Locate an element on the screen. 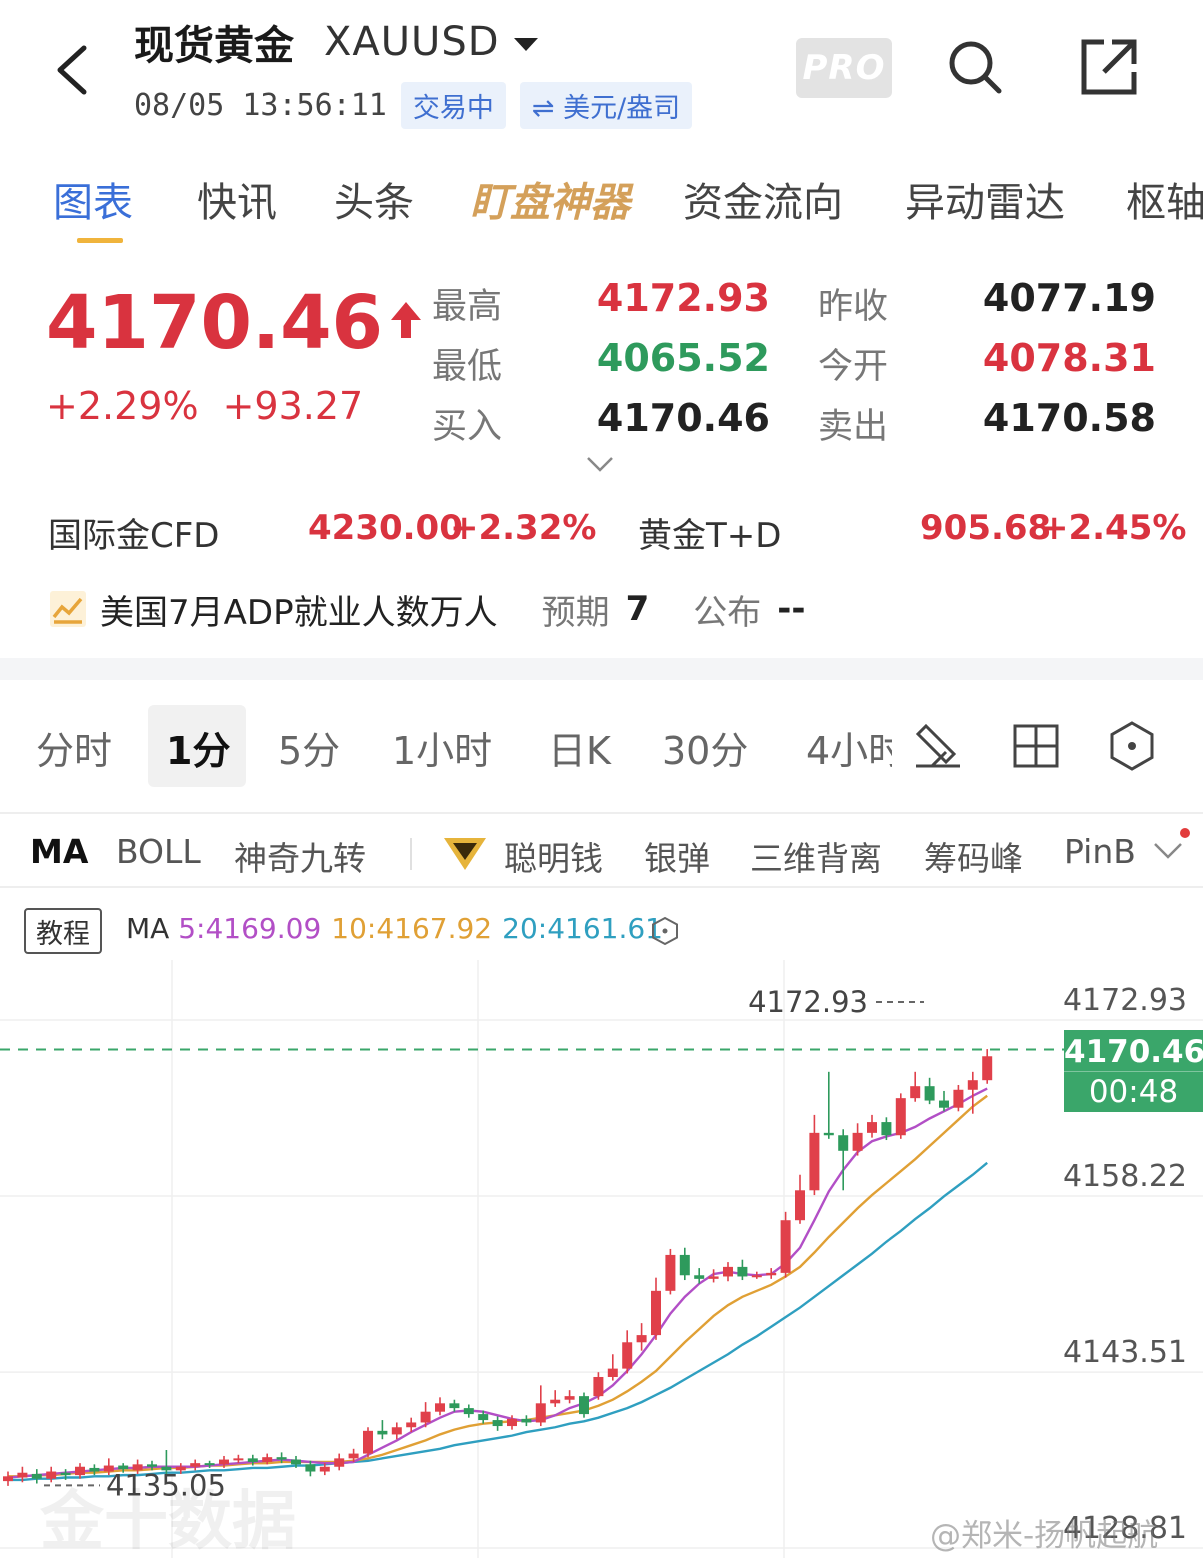 Image resolution: width=1203 pixels, height=1558 pixels. indicator-chip-peak: 筹码峰 is located at coordinates (973, 856).